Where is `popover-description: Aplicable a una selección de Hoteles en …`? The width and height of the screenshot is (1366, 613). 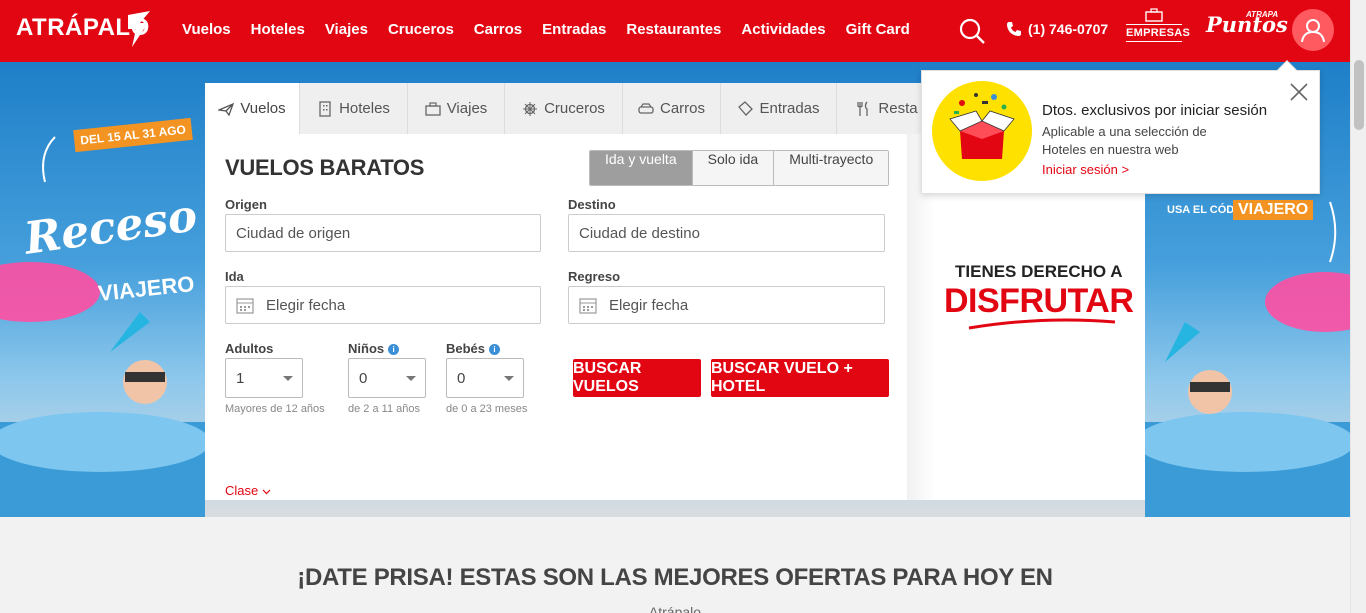 popover-description: Aplicable a una selección de Hoteles en … is located at coordinates (1124, 140).